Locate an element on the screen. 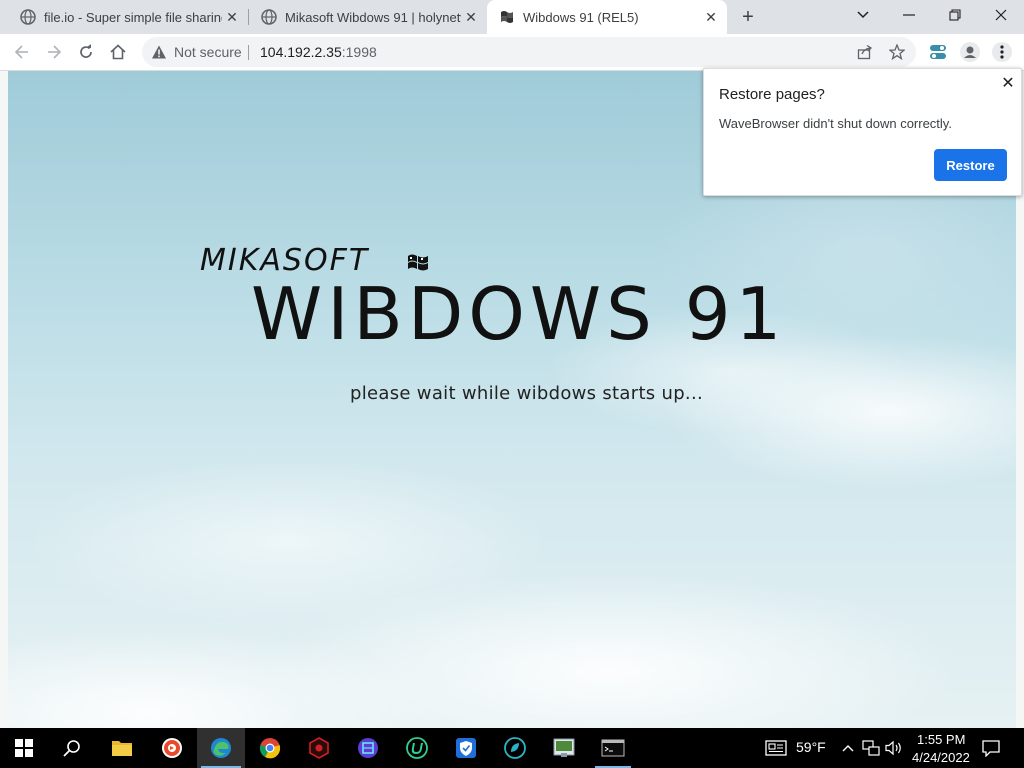 The height and width of the screenshot is (768, 1024). reload-button is located at coordinates (86, 52).